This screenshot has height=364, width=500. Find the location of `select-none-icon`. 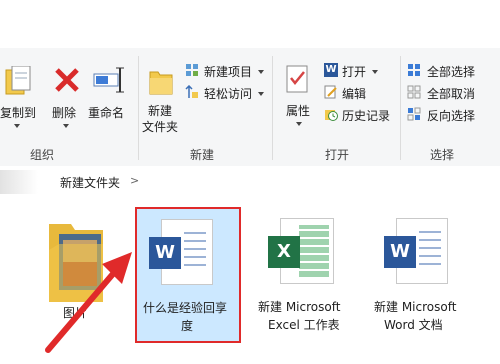

select-none-icon is located at coordinates (414, 92).